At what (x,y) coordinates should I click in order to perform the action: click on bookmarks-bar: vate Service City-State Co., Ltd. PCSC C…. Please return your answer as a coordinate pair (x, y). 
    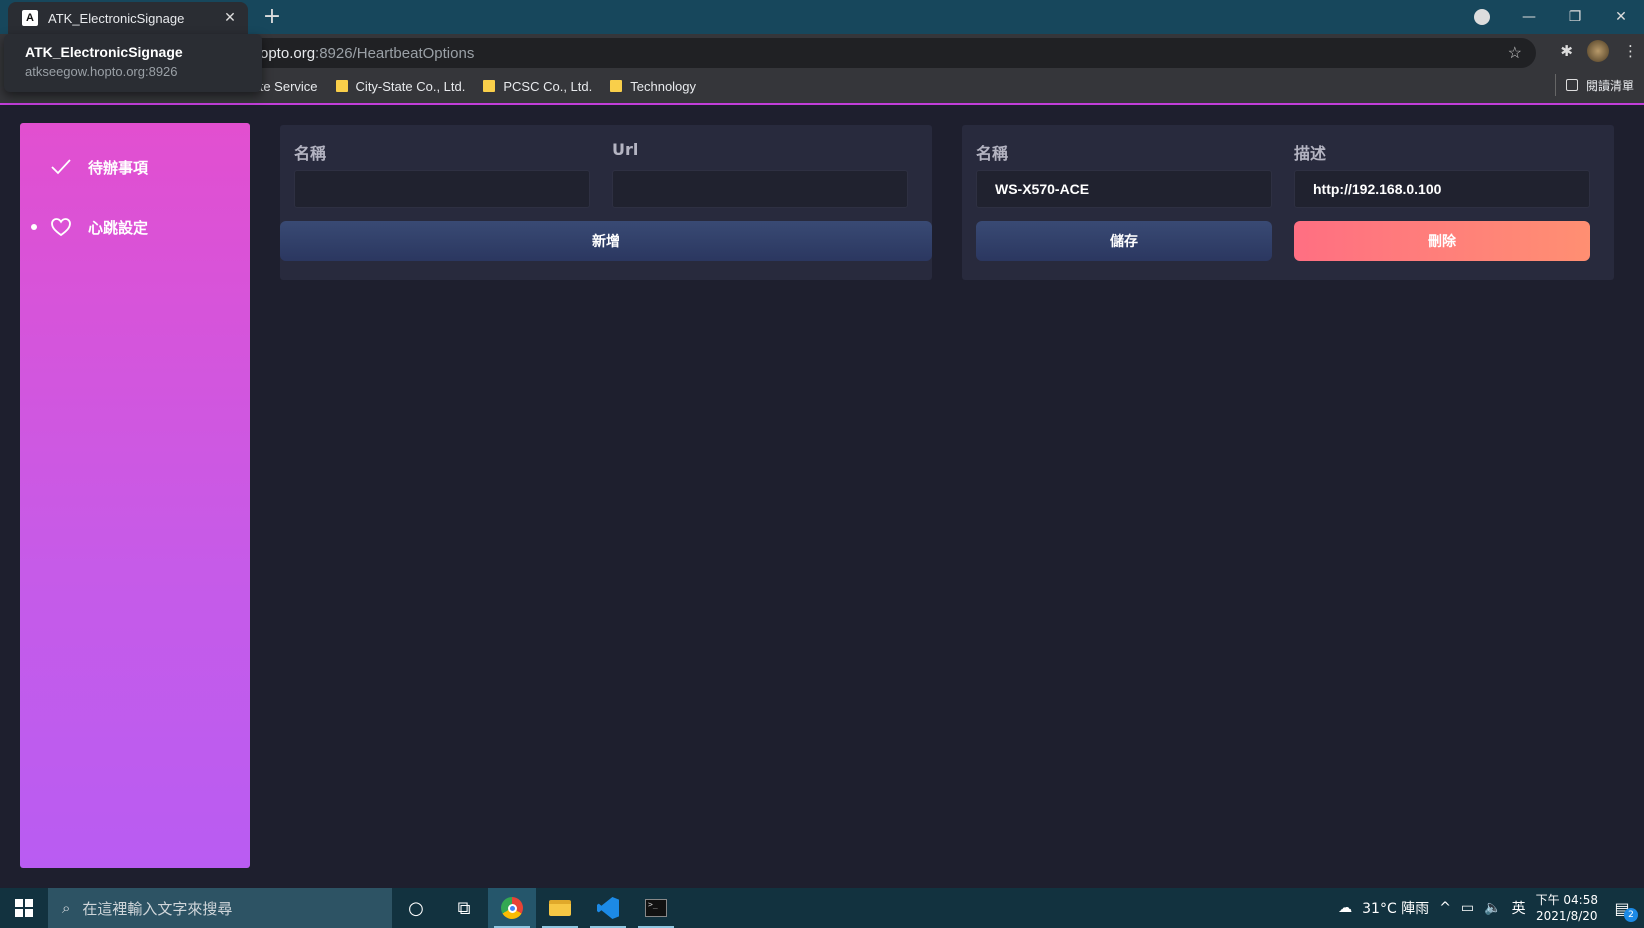
    Looking at the image, I should click on (471, 86).